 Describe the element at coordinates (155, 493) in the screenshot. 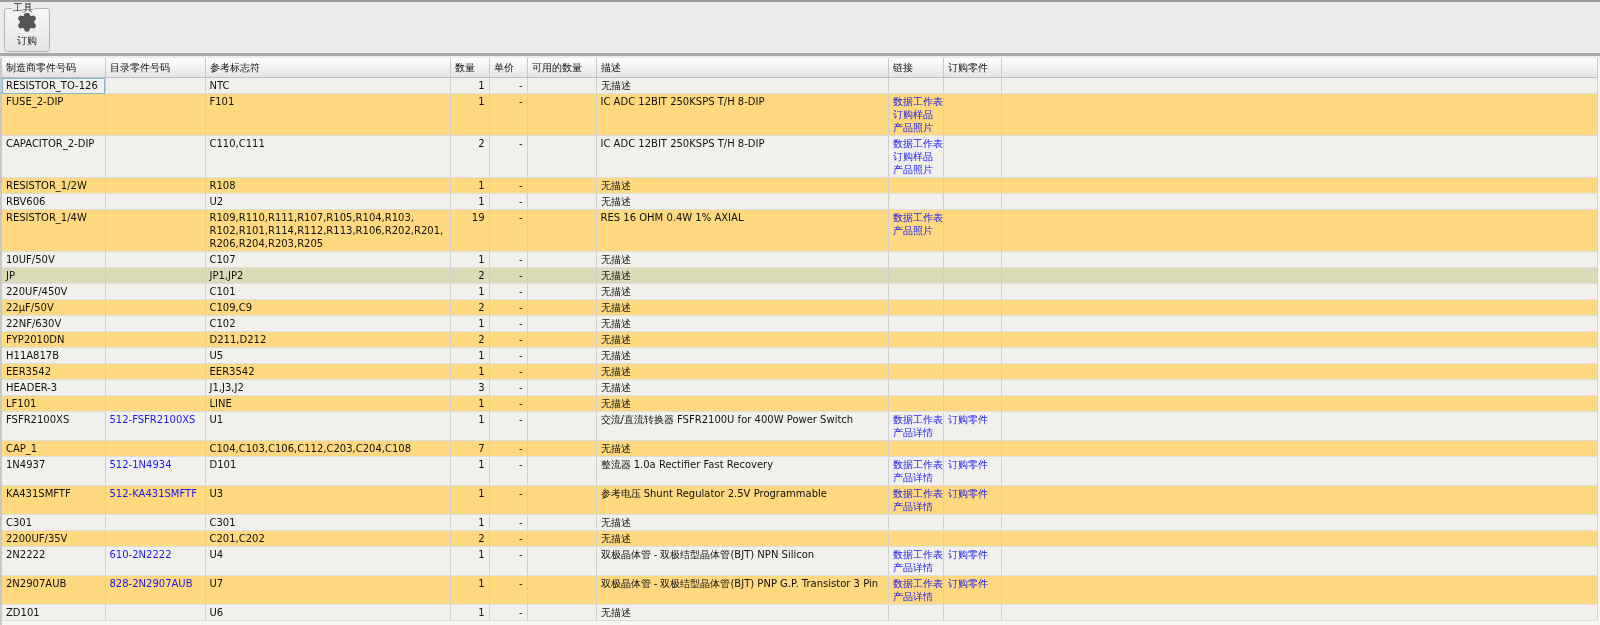

I see `catalog-link: 512-KA431SMFTF` at that location.